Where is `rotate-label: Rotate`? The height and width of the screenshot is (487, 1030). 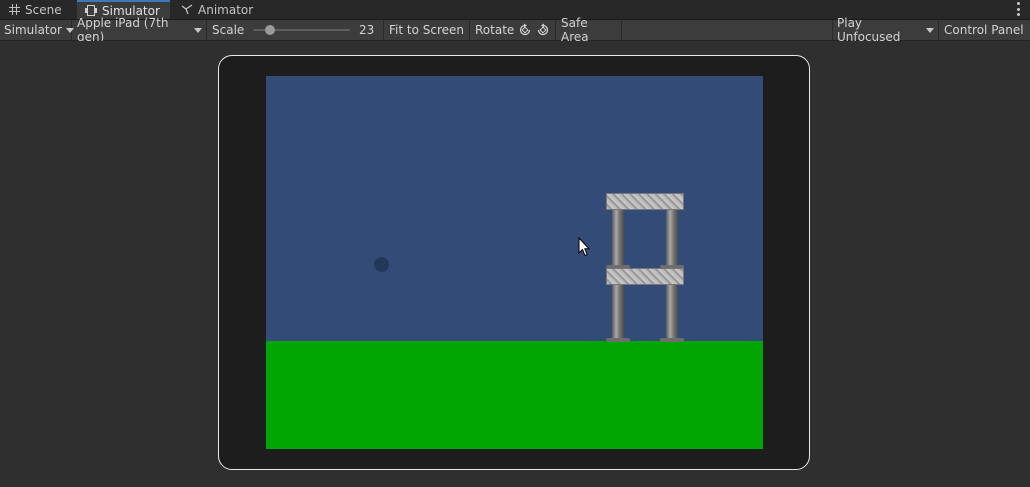
rotate-label: Rotate is located at coordinates (495, 30).